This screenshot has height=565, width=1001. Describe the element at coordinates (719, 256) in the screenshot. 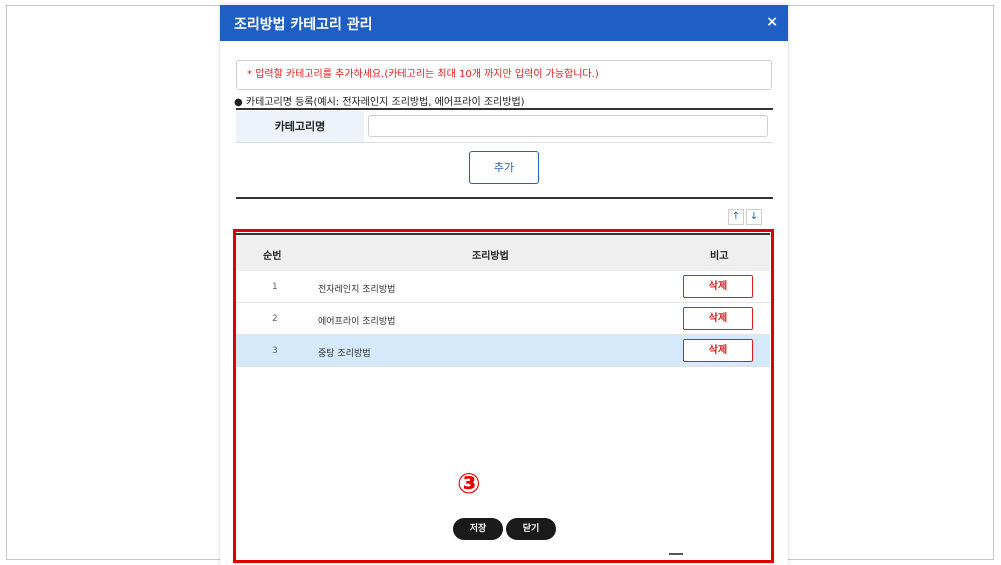

I see `header-note: 비고` at that location.